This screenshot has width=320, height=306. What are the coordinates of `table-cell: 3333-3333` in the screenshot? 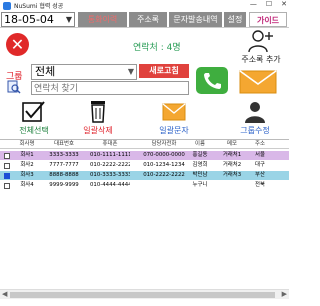 It's located at (64, 155).